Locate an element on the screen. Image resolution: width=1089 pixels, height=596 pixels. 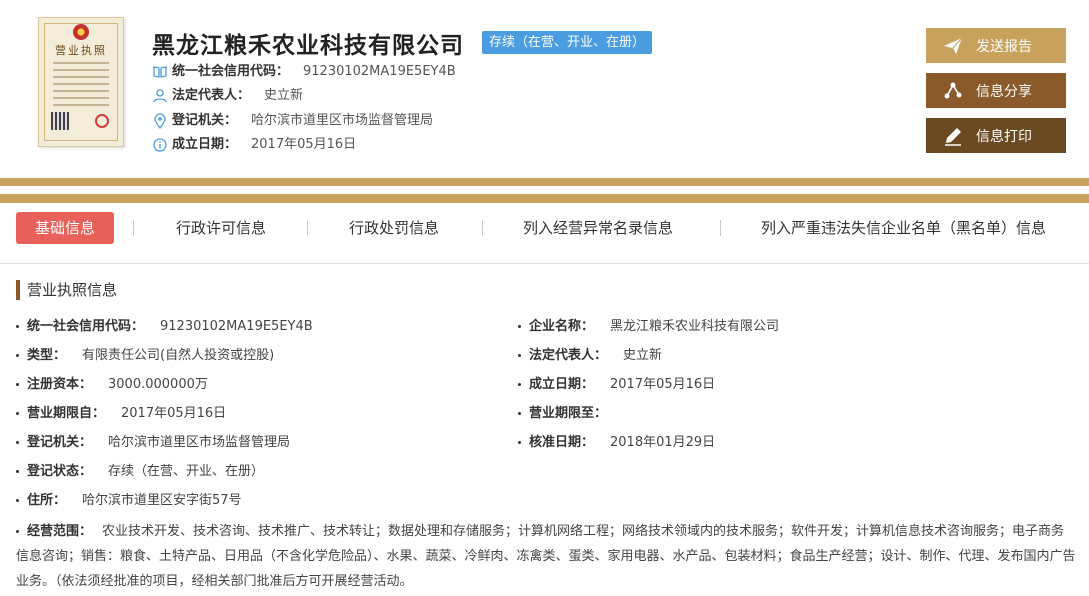
tab-abnormal-list: 列入经营异常名录信息 is located at coordinates (598, 228).